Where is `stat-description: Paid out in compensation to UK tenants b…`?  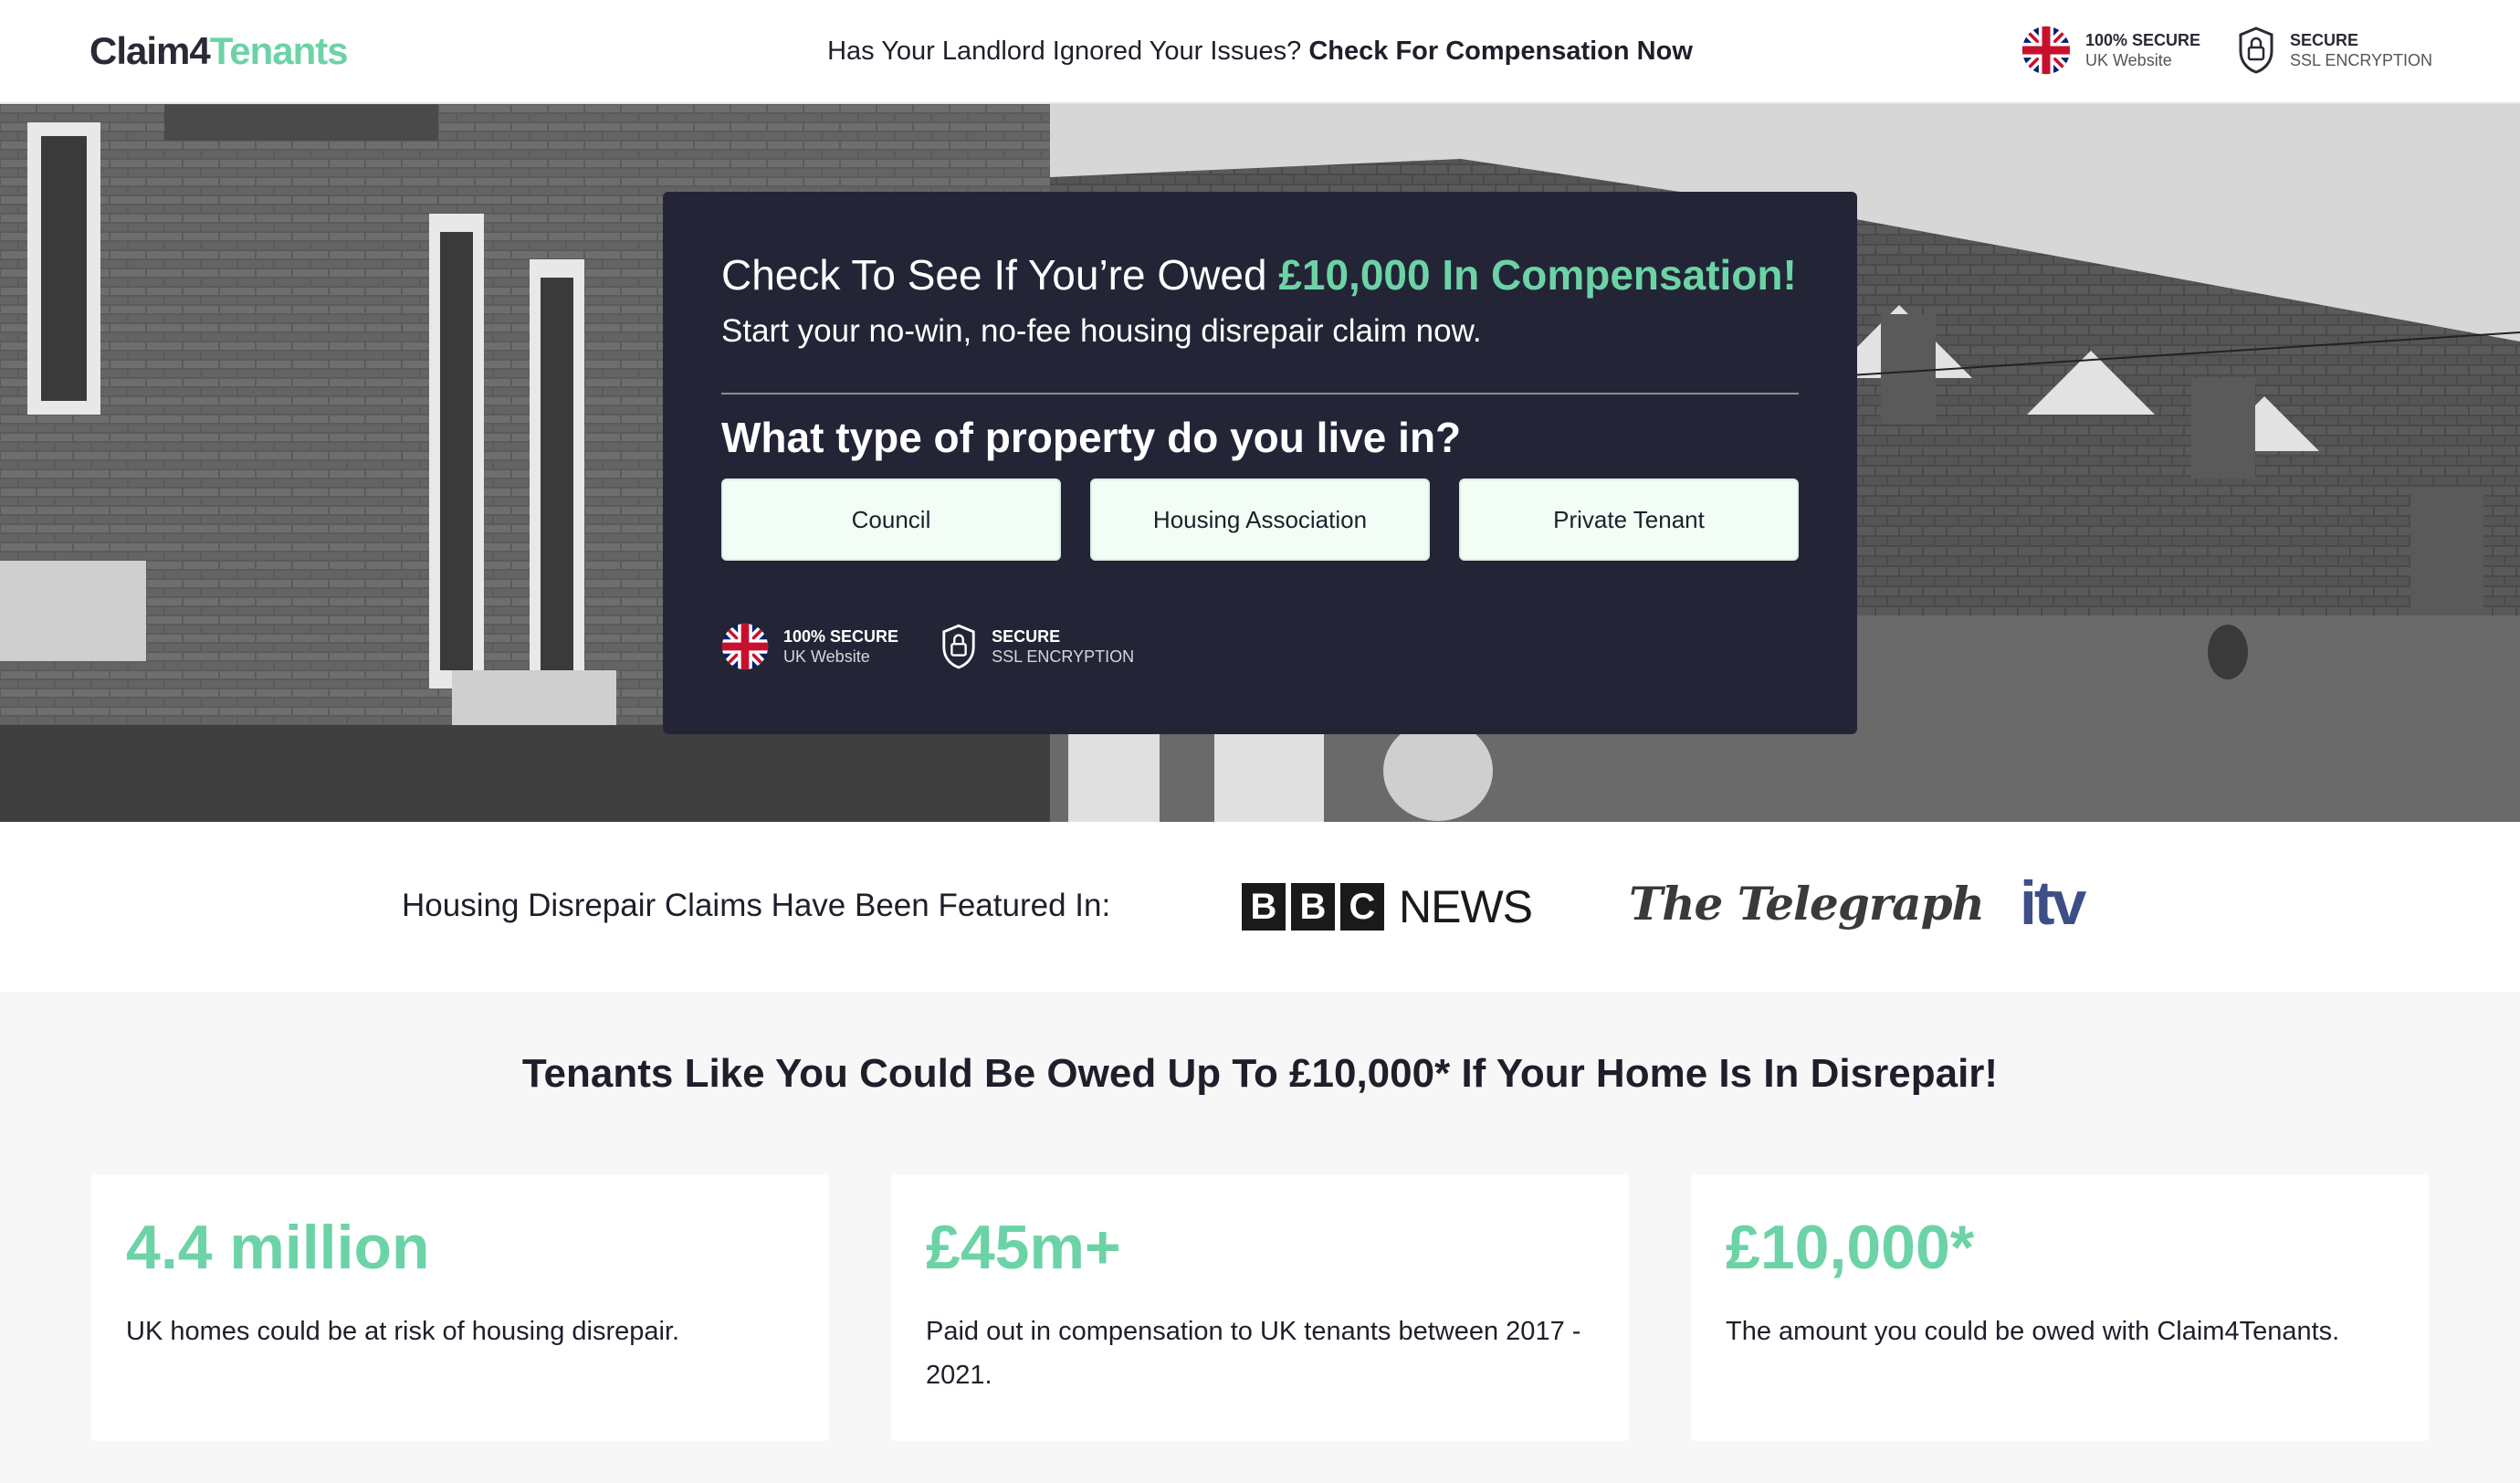
stat-description: Paid out in compensation to UK tenants b… is located at coordinates (1253, 1354).